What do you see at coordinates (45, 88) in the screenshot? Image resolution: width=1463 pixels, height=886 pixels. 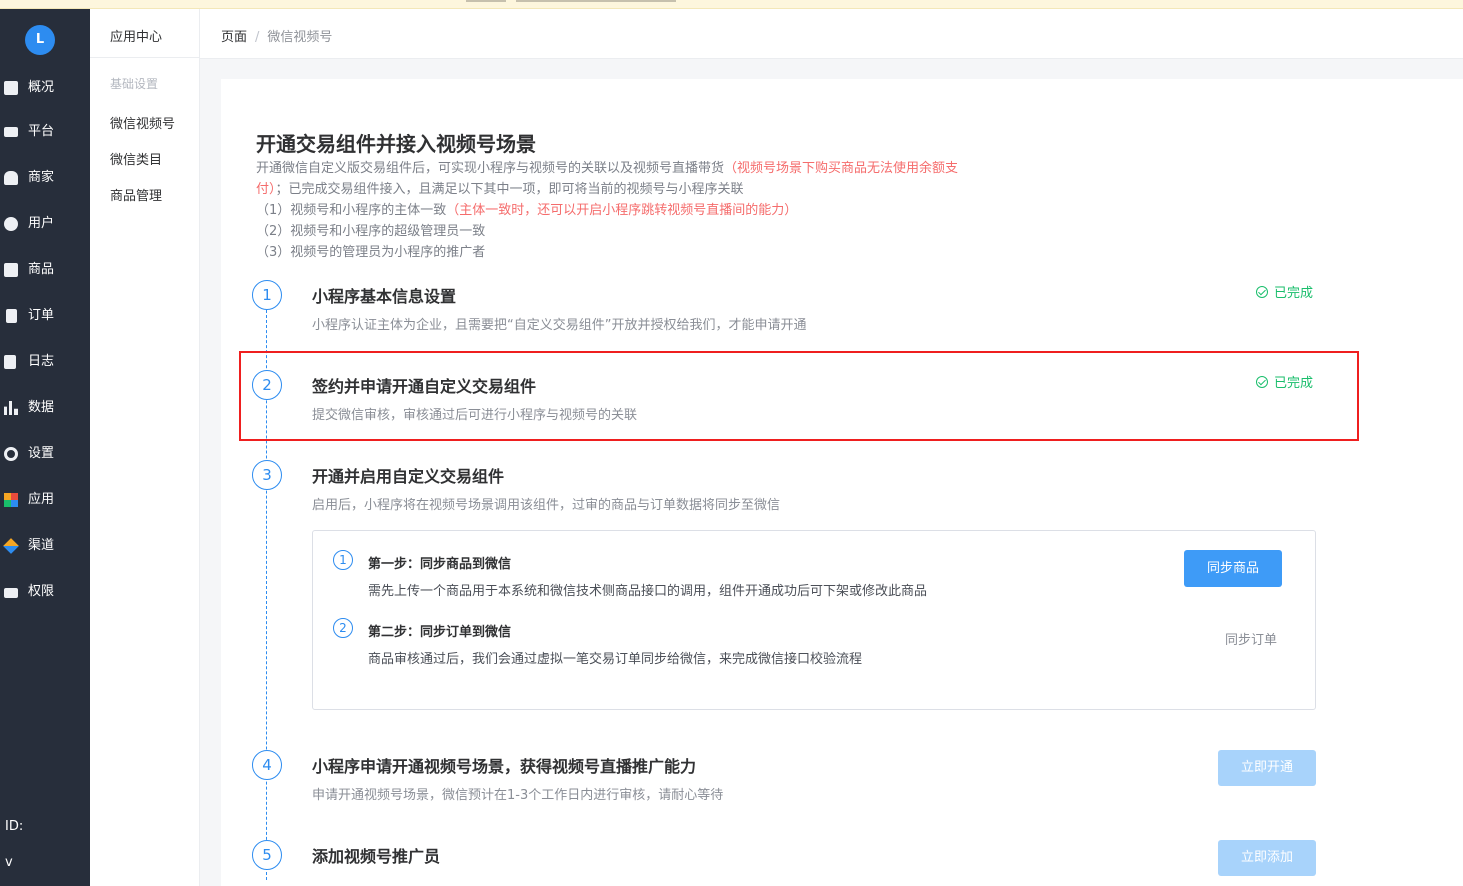 I see `nav-item-overview: 概况` at bounding box center [45, 88].